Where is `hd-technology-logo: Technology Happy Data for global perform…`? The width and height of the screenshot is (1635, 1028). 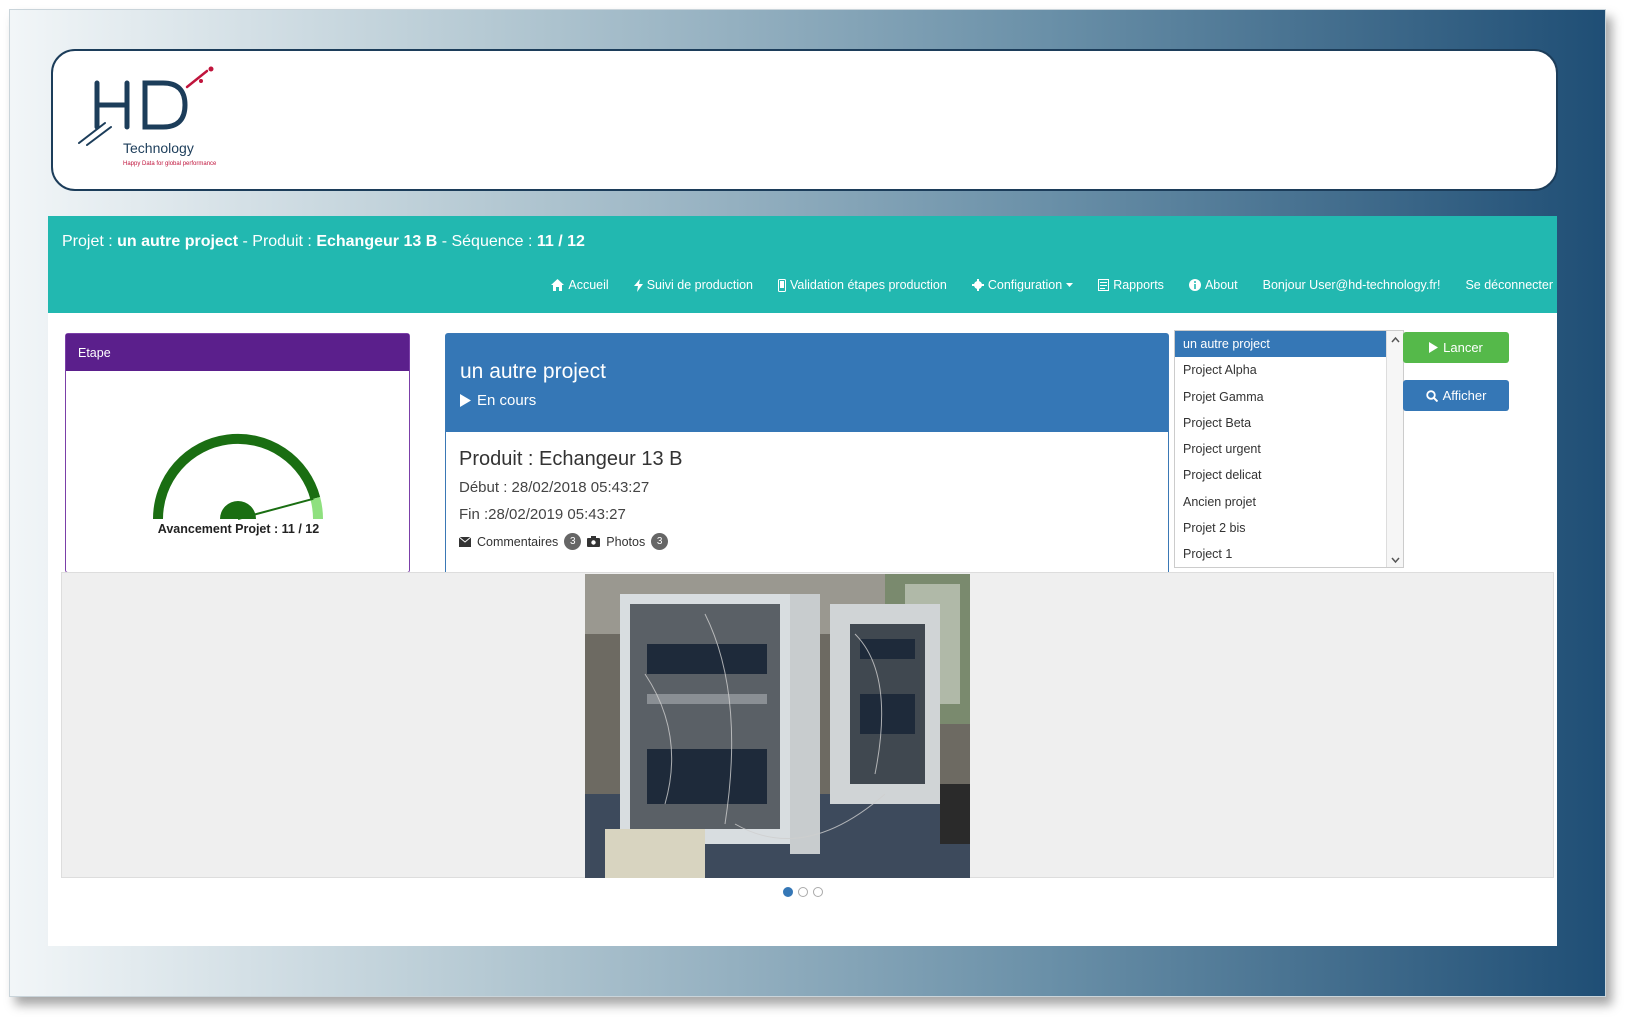 hd-technology-logo: Technology Happy Data for global perform… is located at coordinates (147, 116).